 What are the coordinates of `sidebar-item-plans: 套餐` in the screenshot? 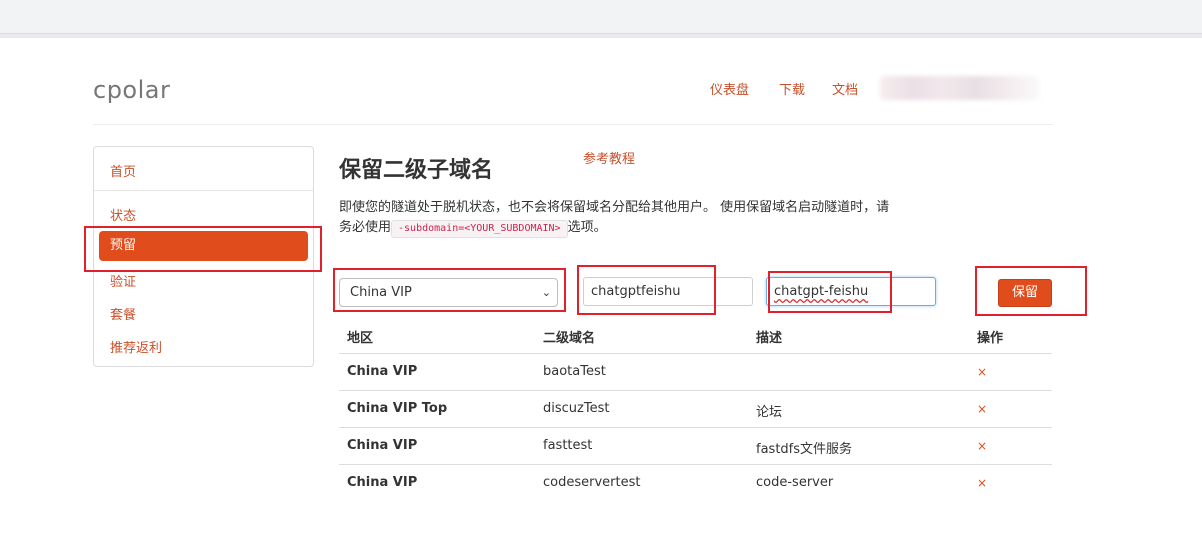 It's located at (123, 313).